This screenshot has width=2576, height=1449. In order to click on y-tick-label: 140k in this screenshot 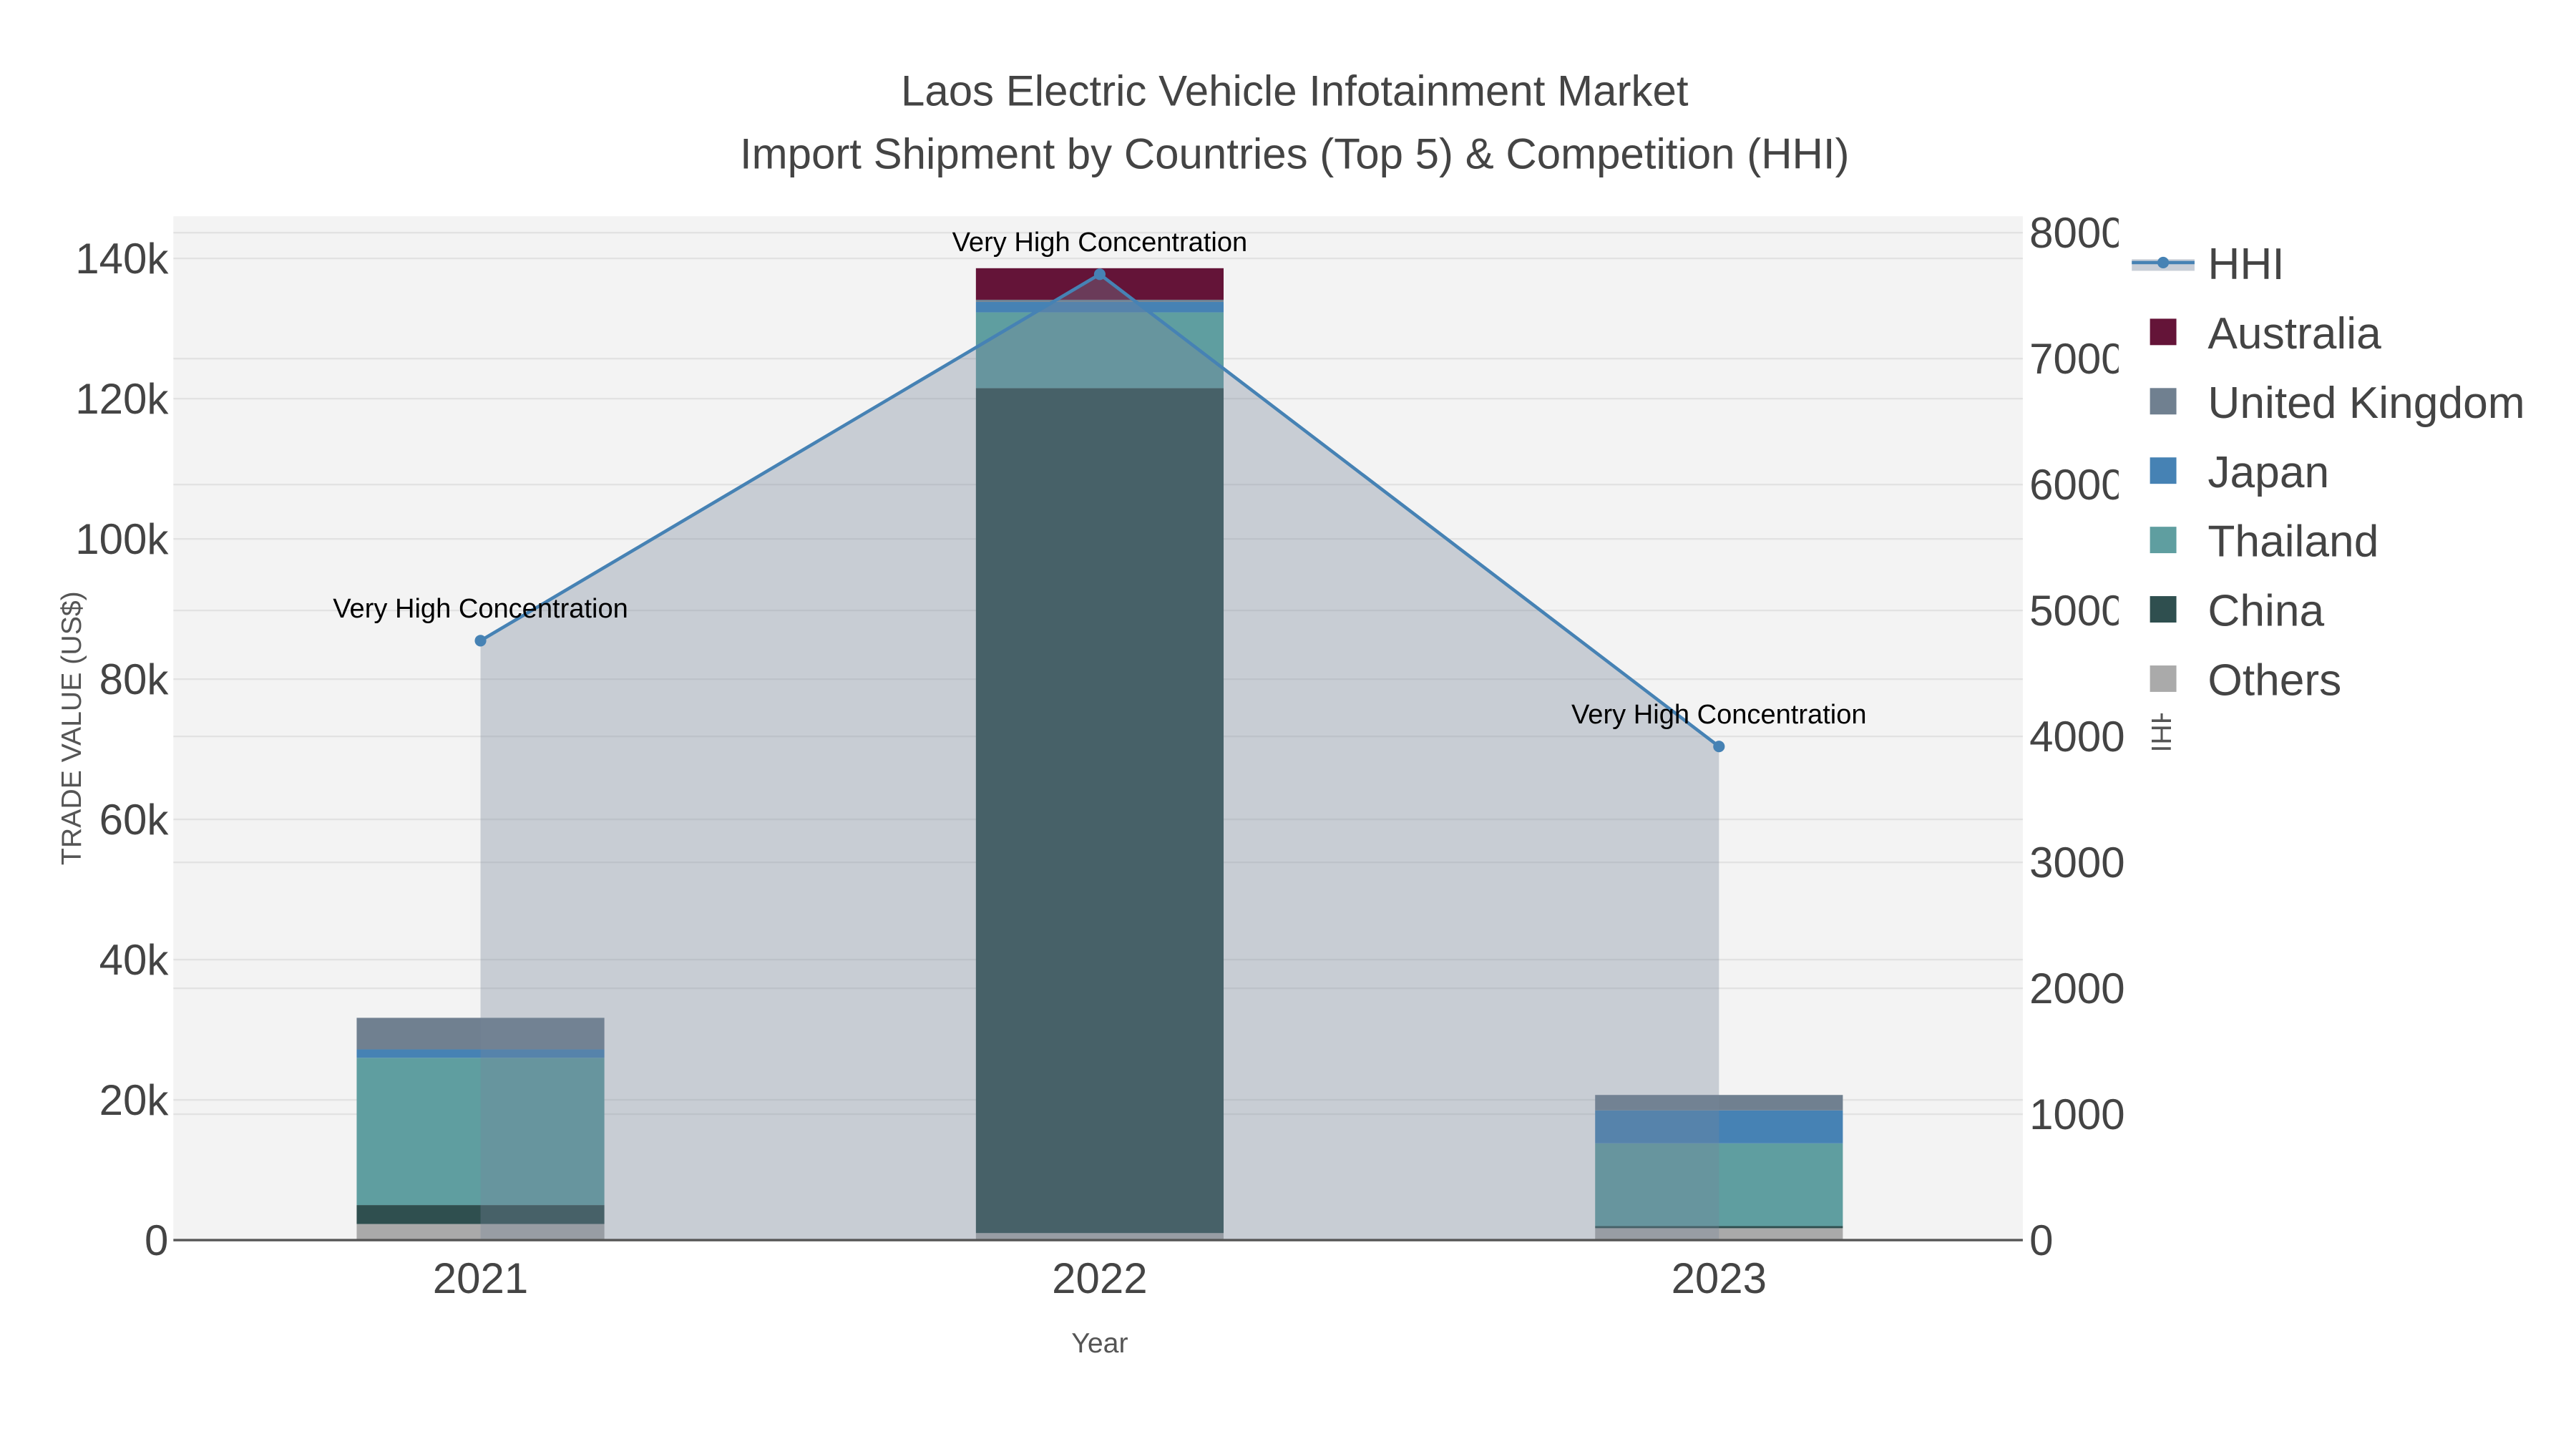, I will do `click(122, 259)`.